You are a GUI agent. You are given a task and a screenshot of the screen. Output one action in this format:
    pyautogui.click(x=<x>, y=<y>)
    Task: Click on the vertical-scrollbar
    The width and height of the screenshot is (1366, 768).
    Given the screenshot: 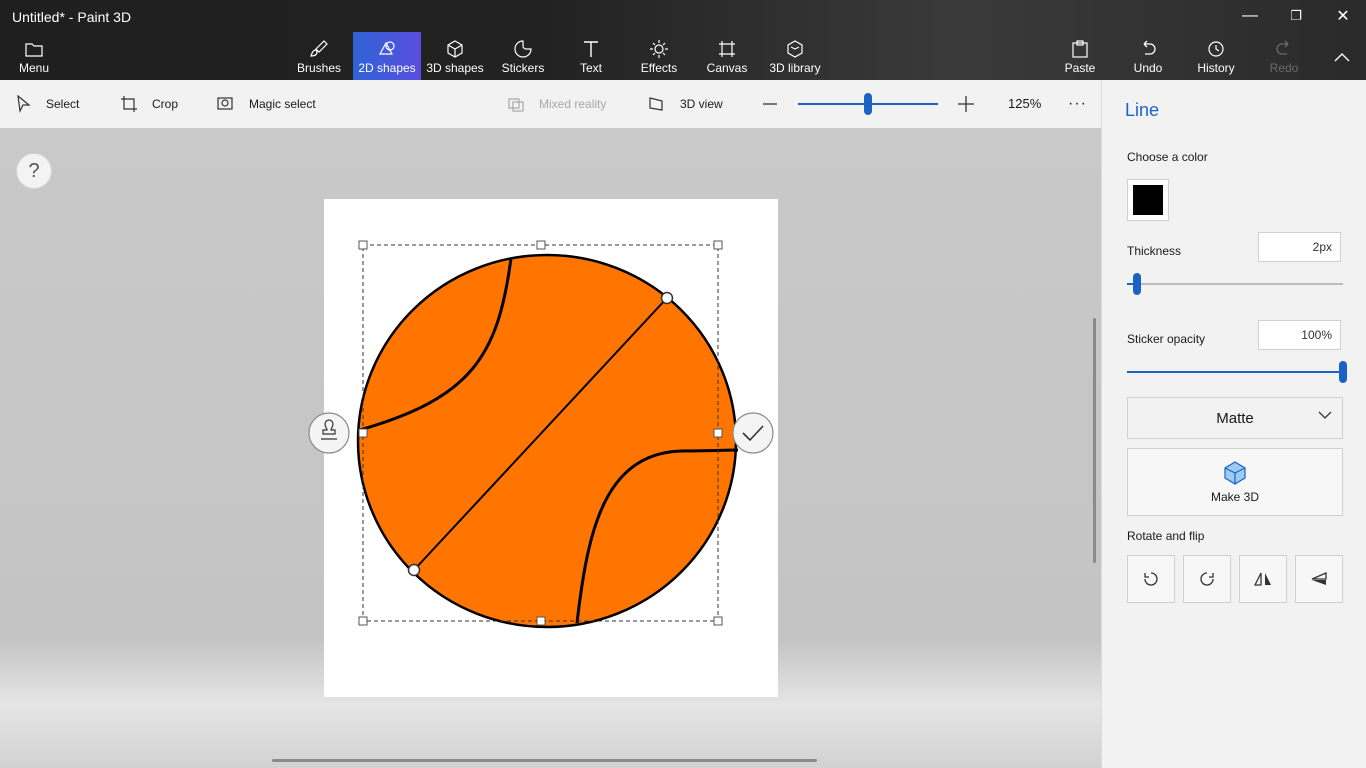 What is the action you would take?
    pyautogui.click(x=1094, y=440)
    